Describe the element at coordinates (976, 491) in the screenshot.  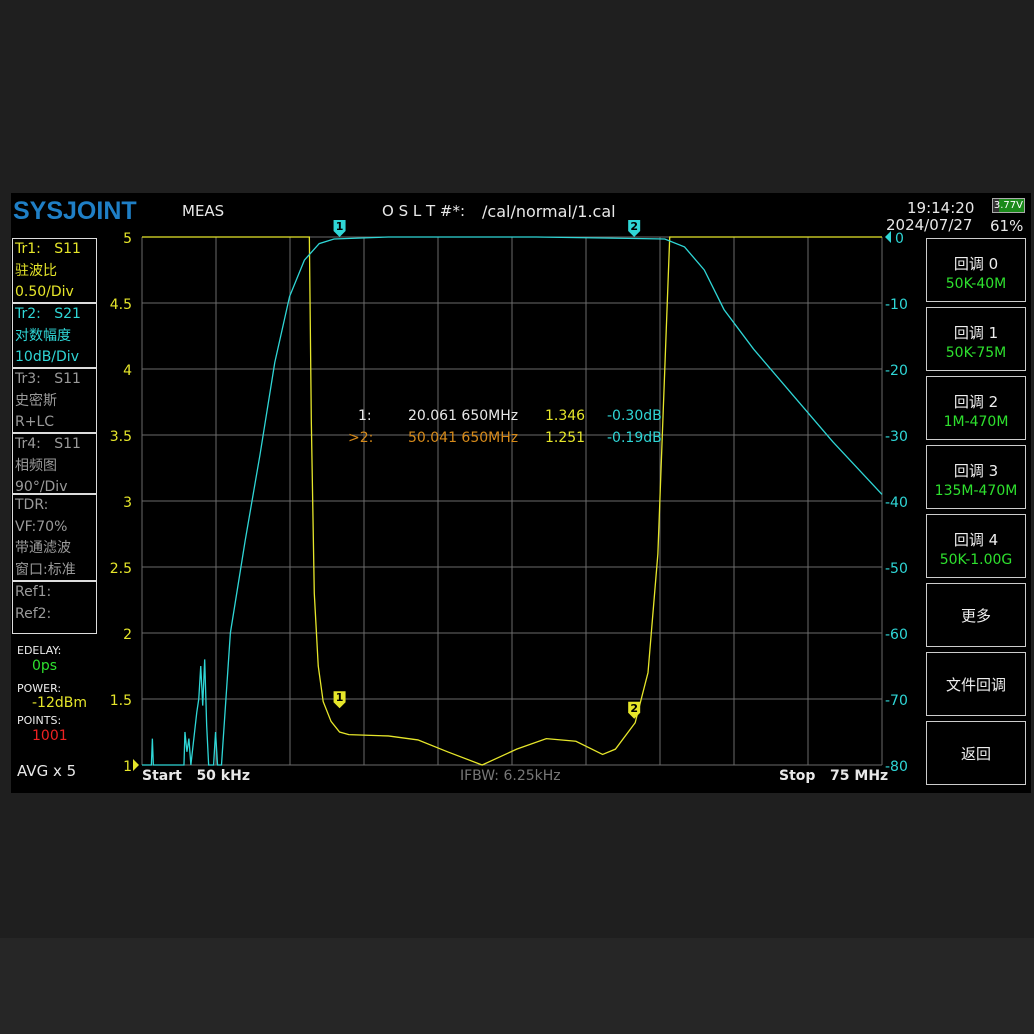
I see `button-sublabel: 135M-470M` at that location.